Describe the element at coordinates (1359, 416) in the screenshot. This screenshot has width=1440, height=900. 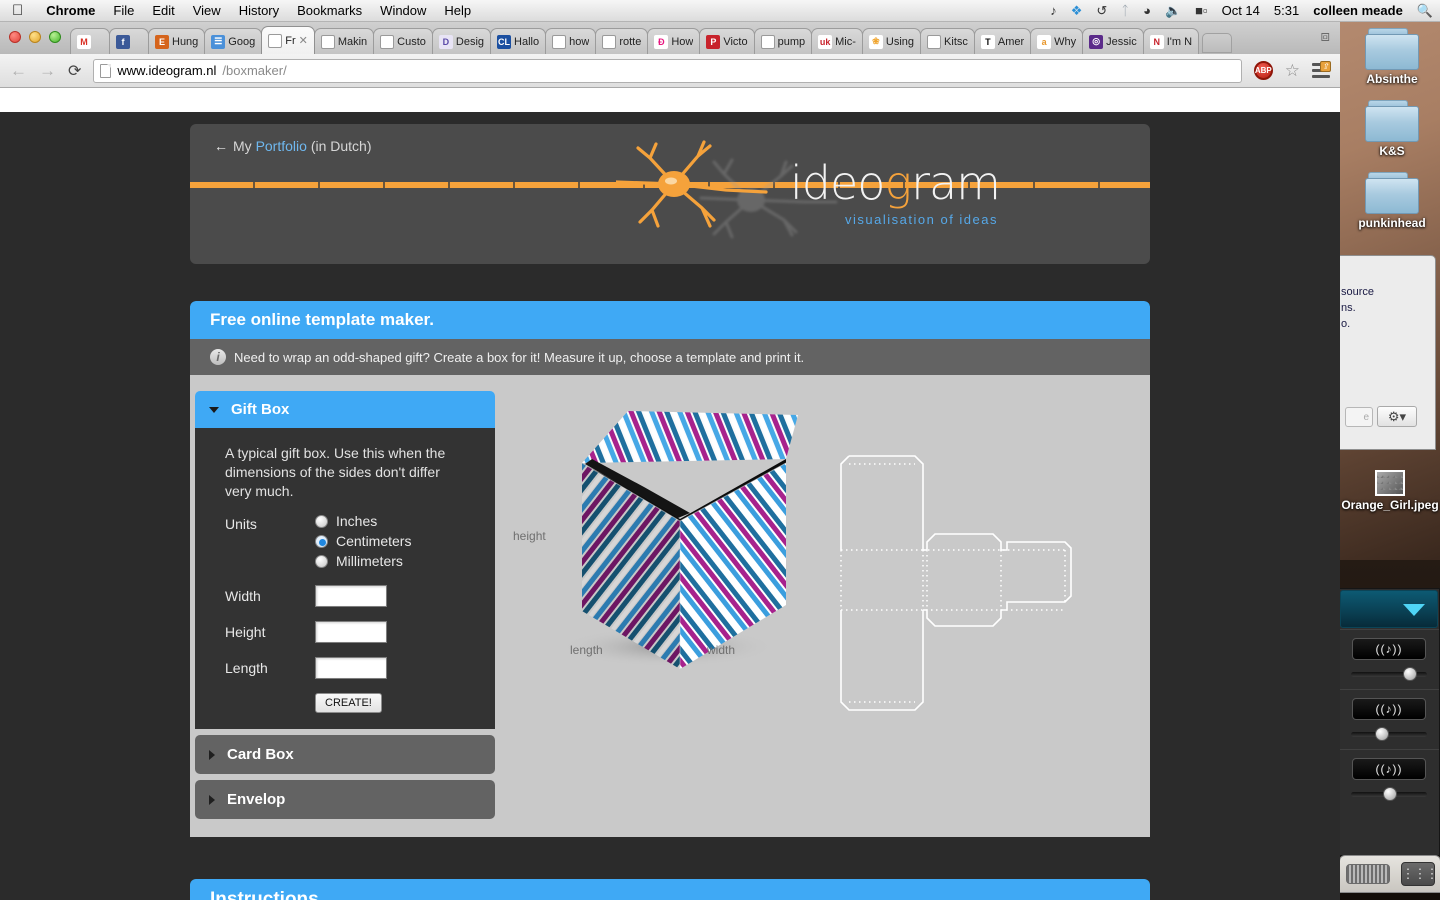
I see `background-window-field: e` at that location.